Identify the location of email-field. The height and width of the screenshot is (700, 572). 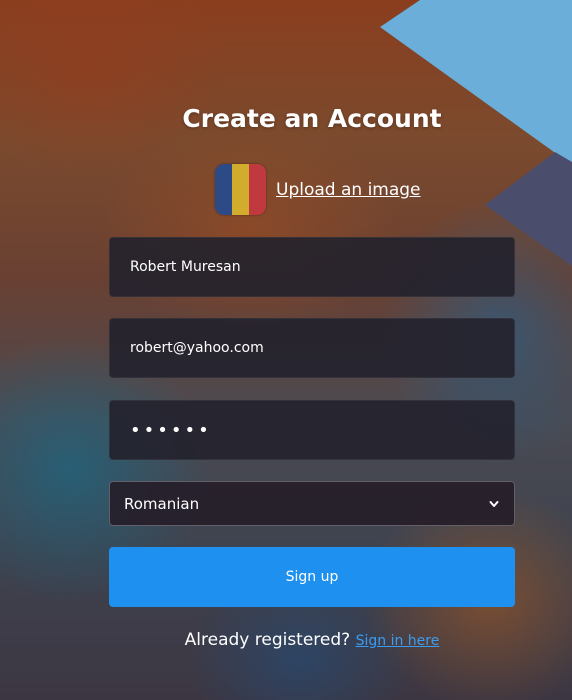
(312, 348).